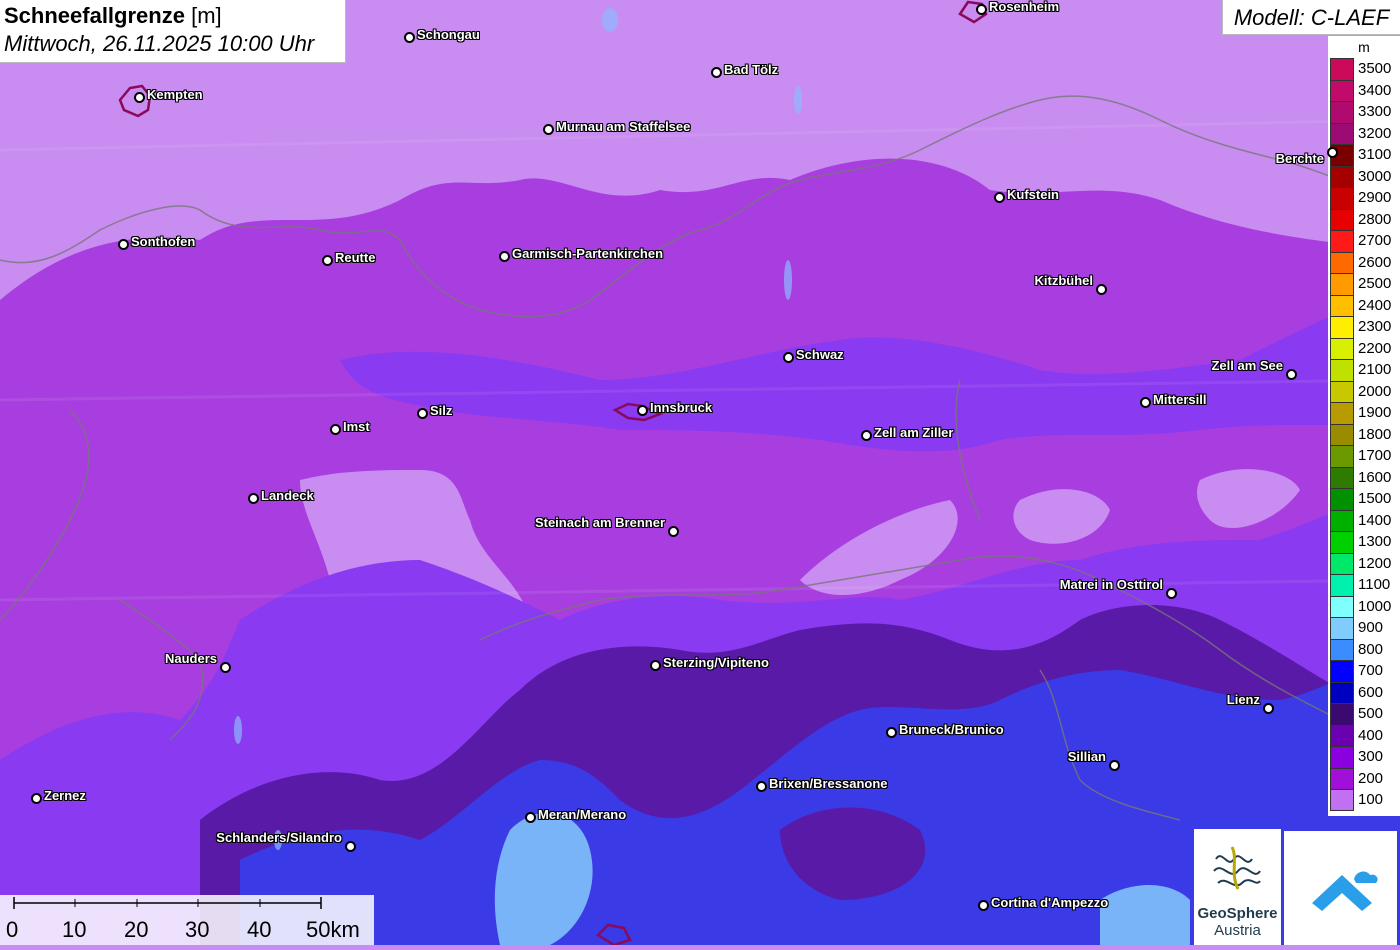 This screenshot has width=1400, height=950. Describe the element at coordinates (1365, 563) in the screenshot. I see `legend-step: 1200` at that location.